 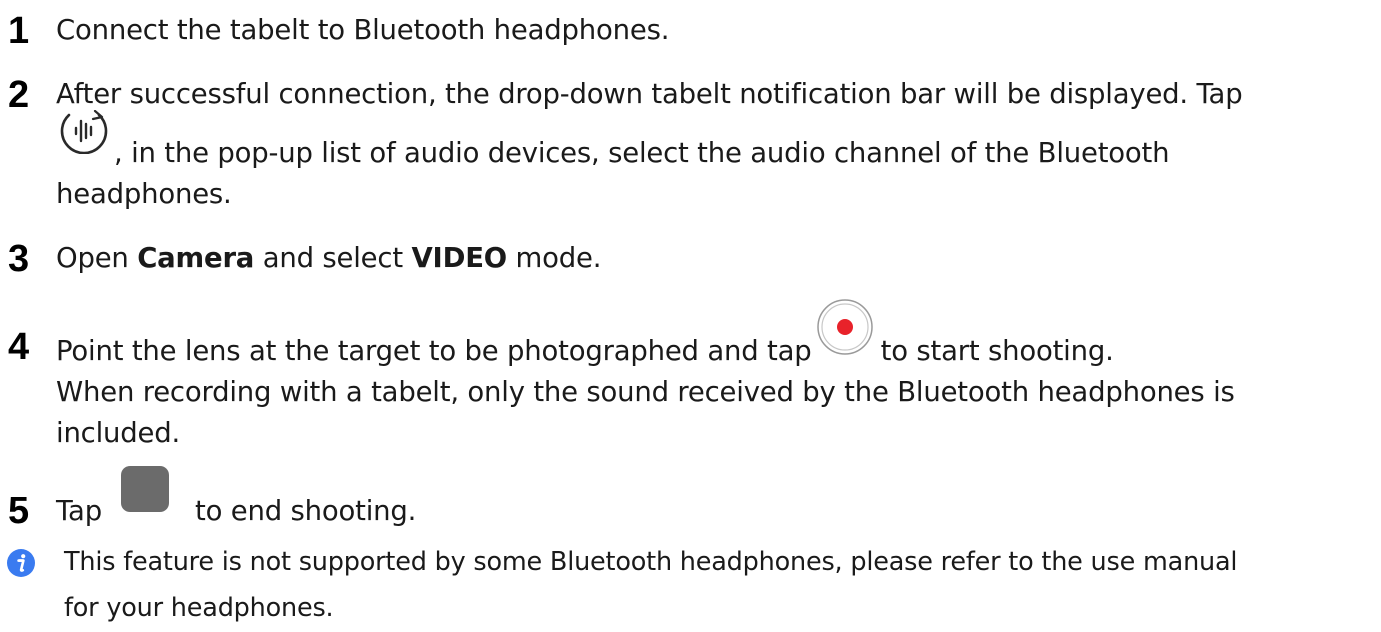 I want to click on step-text-line: headphones., so click(x=144, y=194).